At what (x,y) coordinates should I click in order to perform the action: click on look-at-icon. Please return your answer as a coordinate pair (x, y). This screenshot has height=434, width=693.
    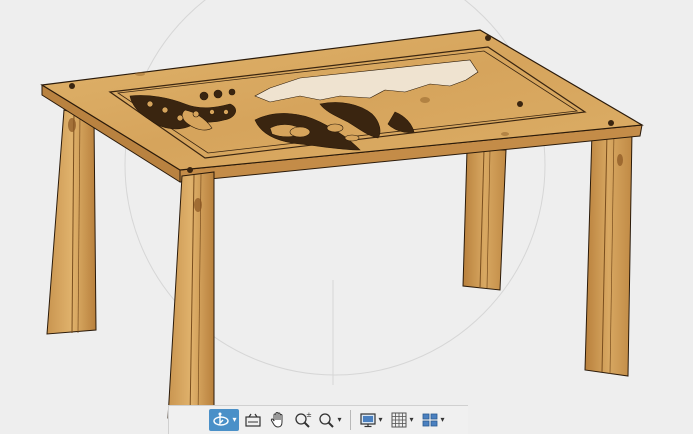
    Looking at the image, I should click on (253, 420).